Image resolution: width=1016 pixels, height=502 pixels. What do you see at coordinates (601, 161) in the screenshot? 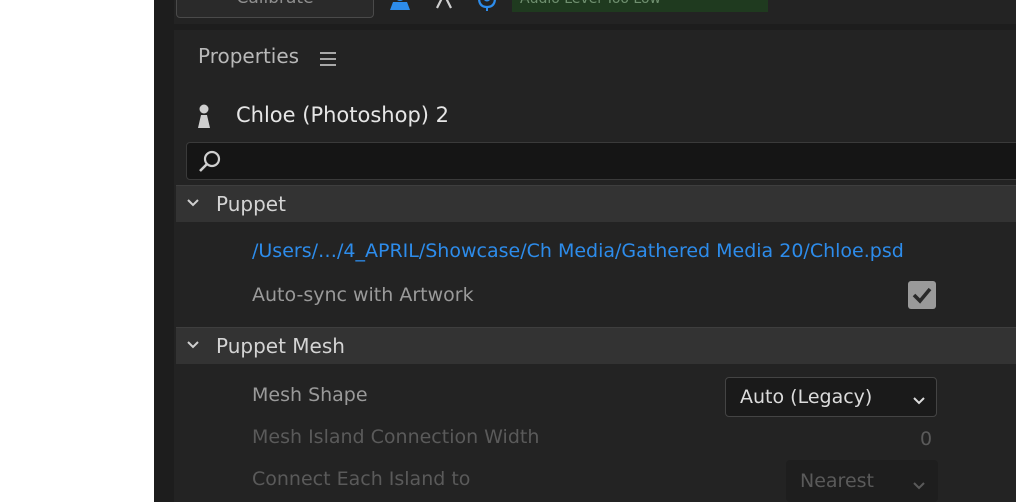
I see `search-input` at bounding box center [601, 161].